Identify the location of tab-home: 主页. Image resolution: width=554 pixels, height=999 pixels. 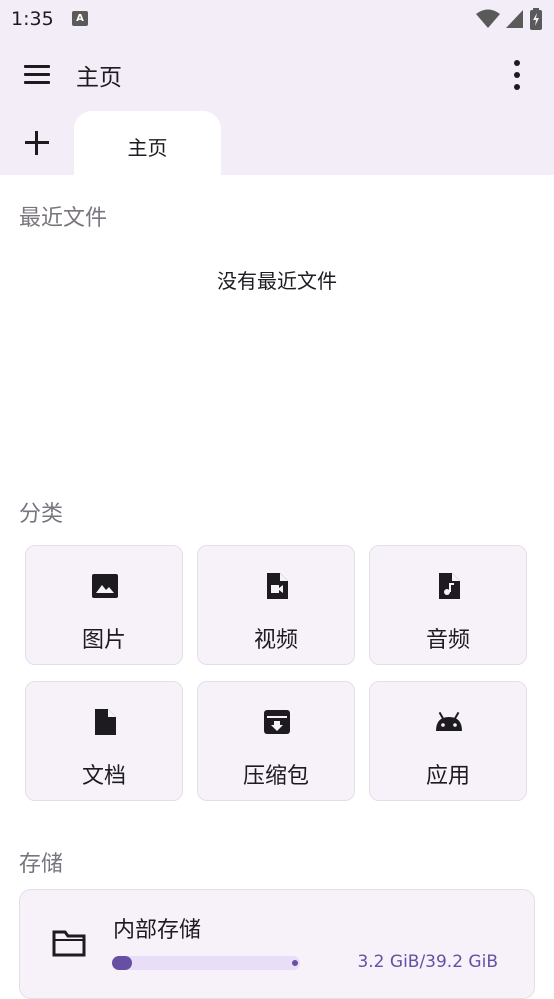
(147, 143).